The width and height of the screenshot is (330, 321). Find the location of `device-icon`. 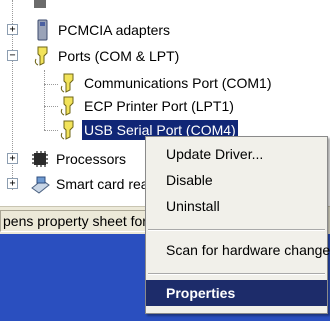

device-icon is located at coordinates (40, 5).